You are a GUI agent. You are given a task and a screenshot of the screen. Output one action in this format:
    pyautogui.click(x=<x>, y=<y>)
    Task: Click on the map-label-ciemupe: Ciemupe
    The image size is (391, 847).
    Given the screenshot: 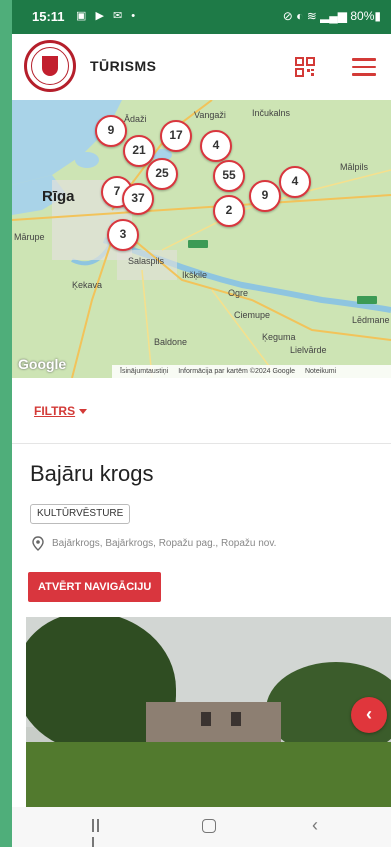 What is the action you would take?
    pyautogui.click(x=252, y=315)
    